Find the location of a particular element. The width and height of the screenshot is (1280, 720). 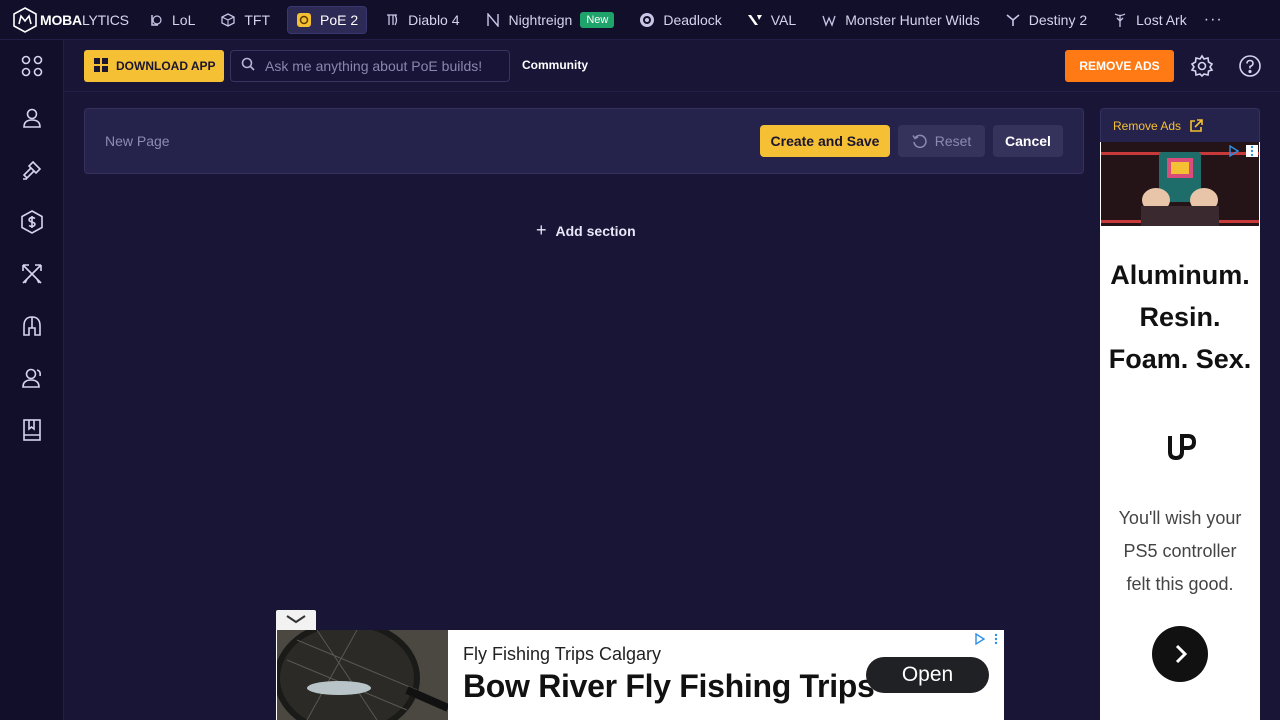

deadlock-icon is located at coordinates (647, 20).